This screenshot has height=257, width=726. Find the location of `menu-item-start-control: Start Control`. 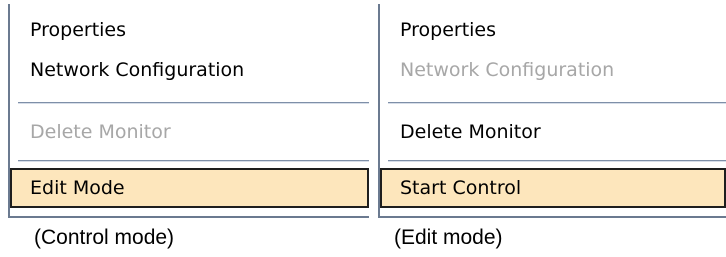

menu-item-start-control: Start Control is located at coordinates (553, 188).